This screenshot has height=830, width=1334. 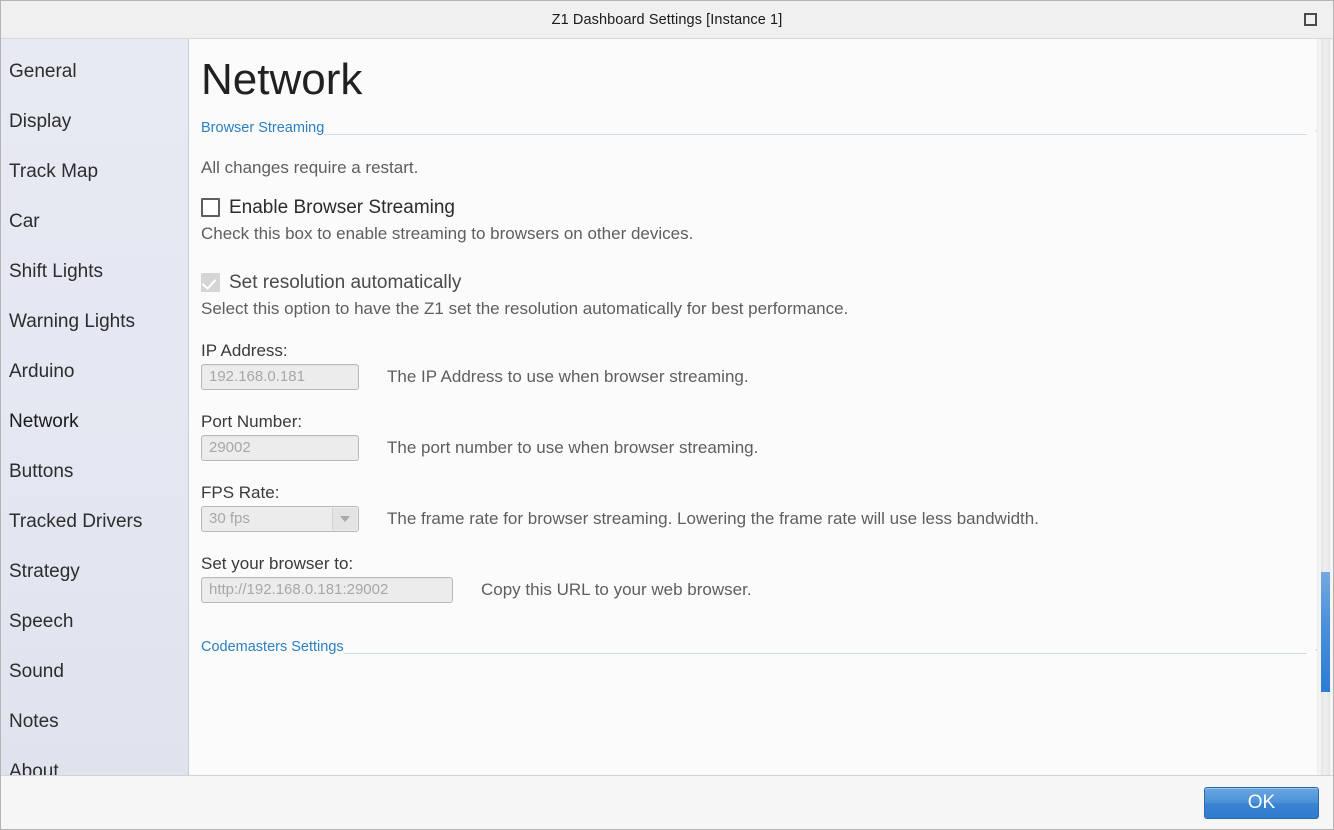 What do you see at coordinates (1325, 407) in the screenshot?
I see `vertical-scrollbar` at bounding box center [1325, 407].